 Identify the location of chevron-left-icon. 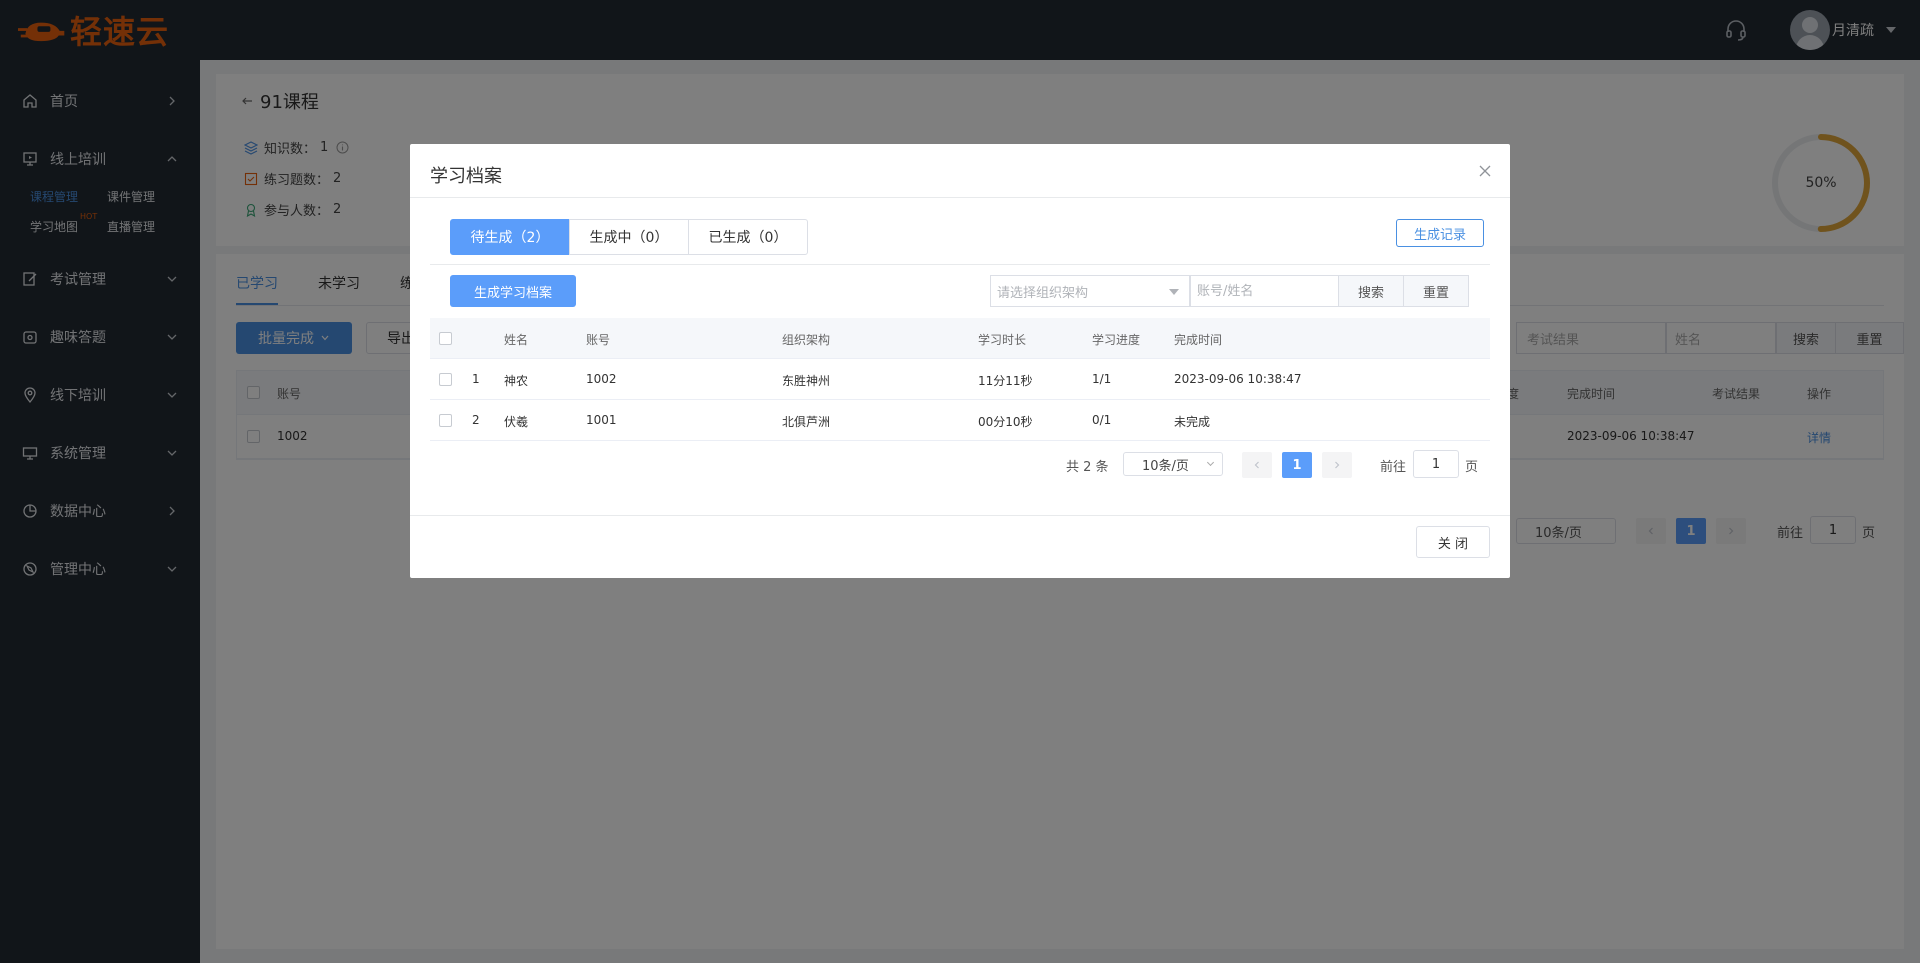
(1256, 465).